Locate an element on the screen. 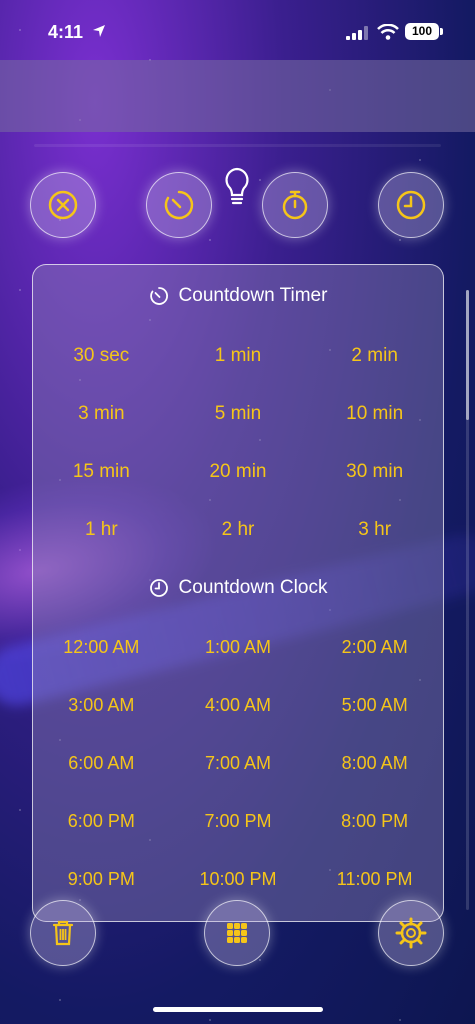 The width and height of the screenshot is (475, 1024). timer-option: 20 min is located at coordinates (238, 472).